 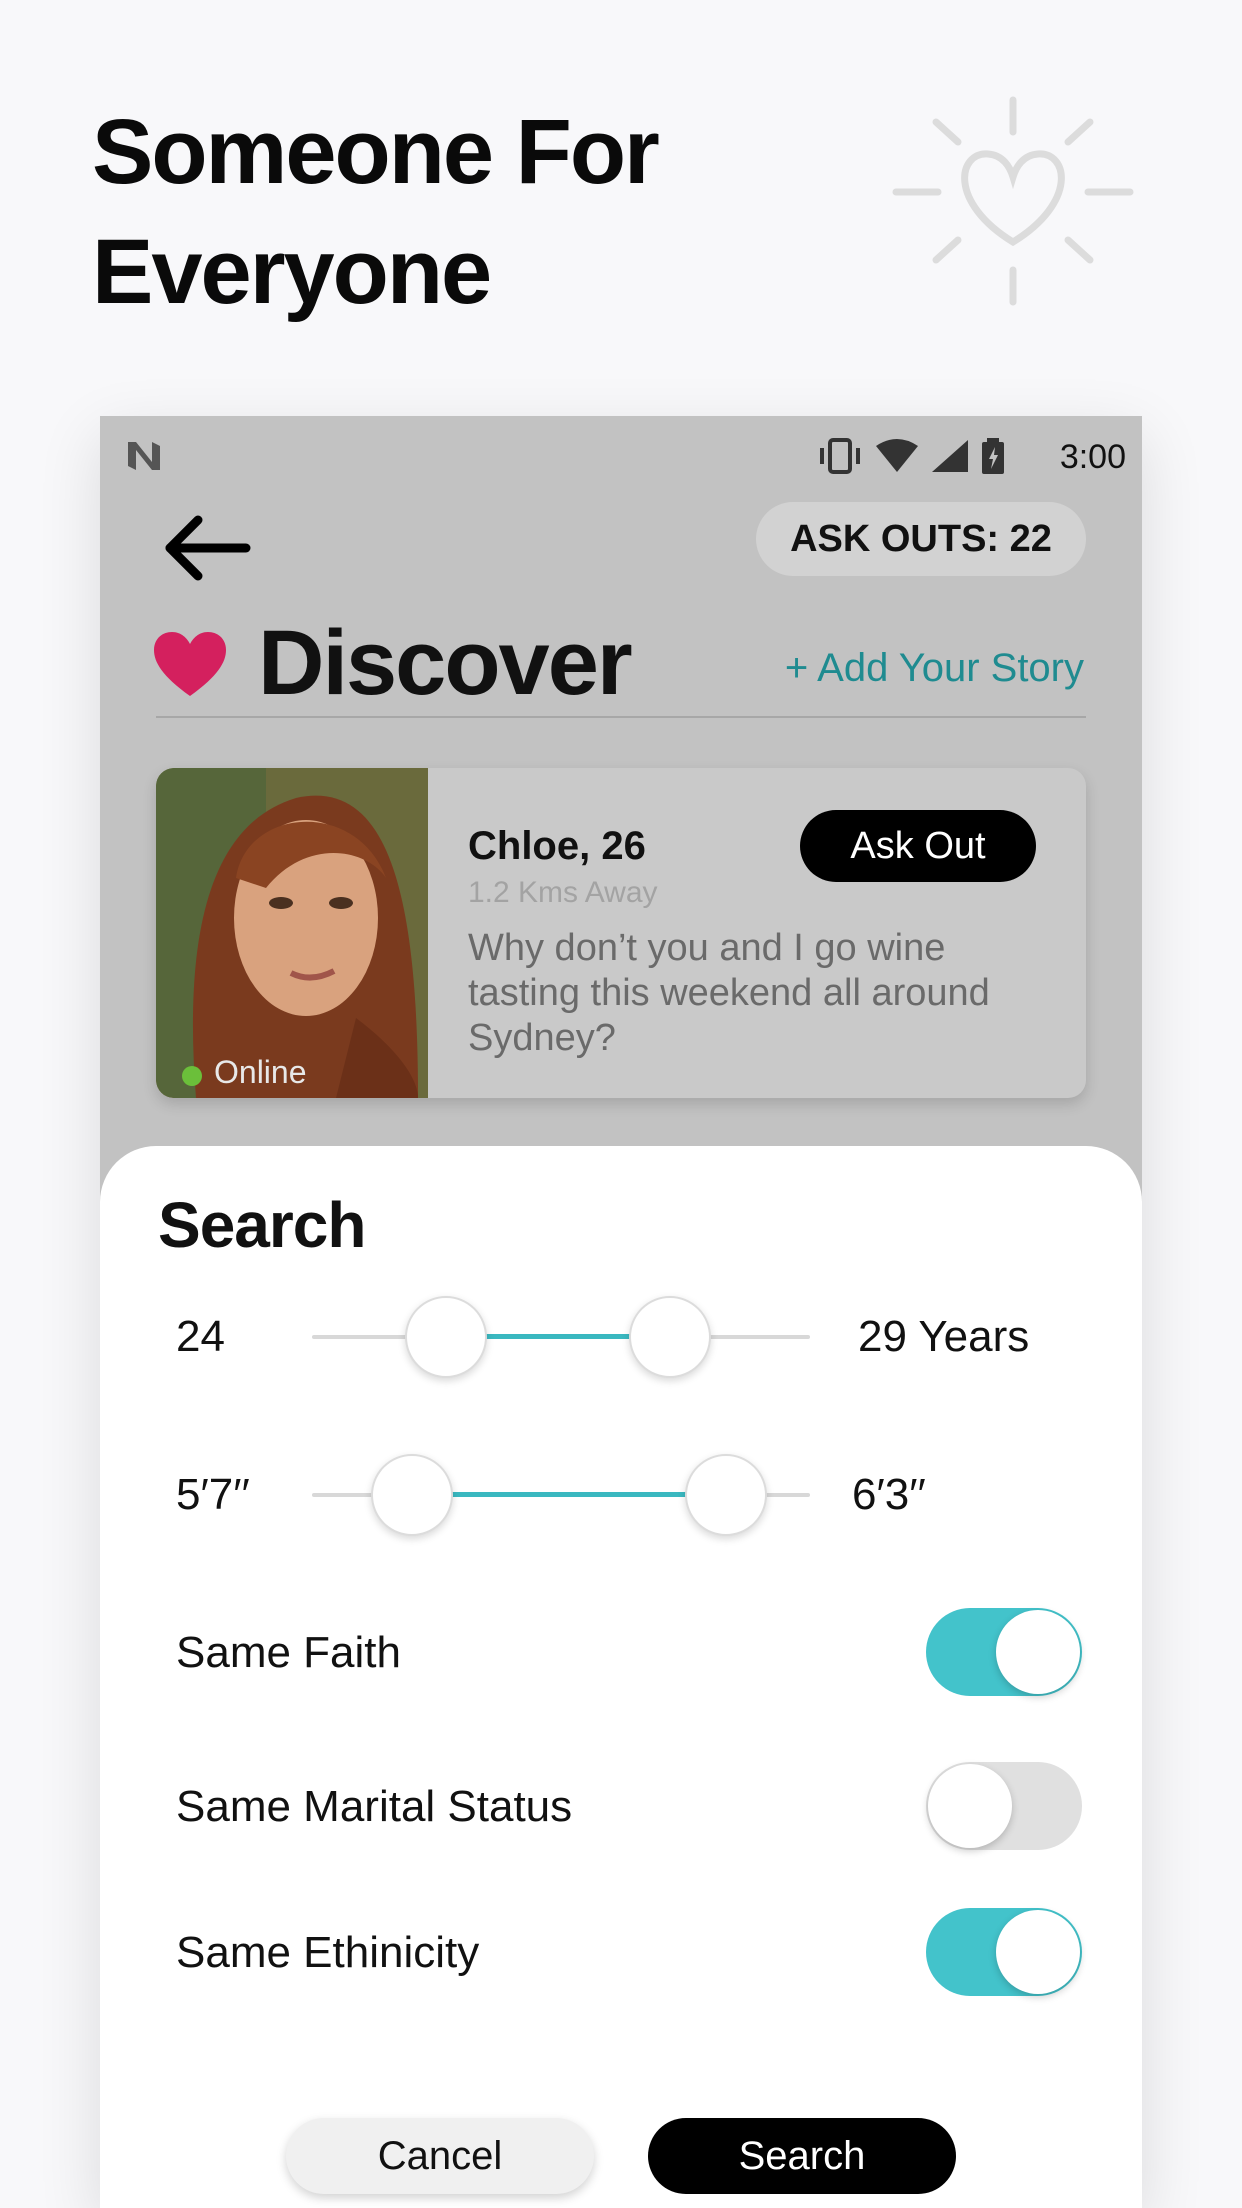 I want to click on online-status-dot, so click(x=192, y=1076).